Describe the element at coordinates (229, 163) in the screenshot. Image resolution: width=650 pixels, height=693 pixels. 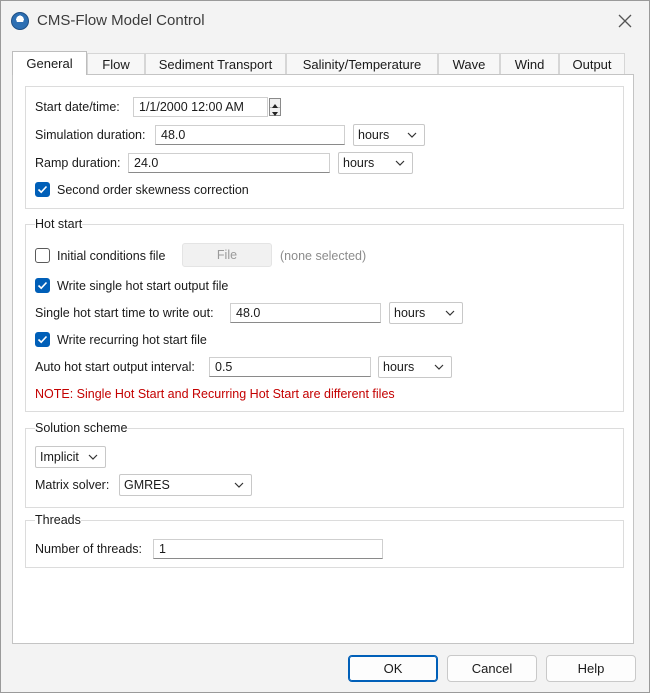
I see `ramp-duration-field: 24.0` at that location.